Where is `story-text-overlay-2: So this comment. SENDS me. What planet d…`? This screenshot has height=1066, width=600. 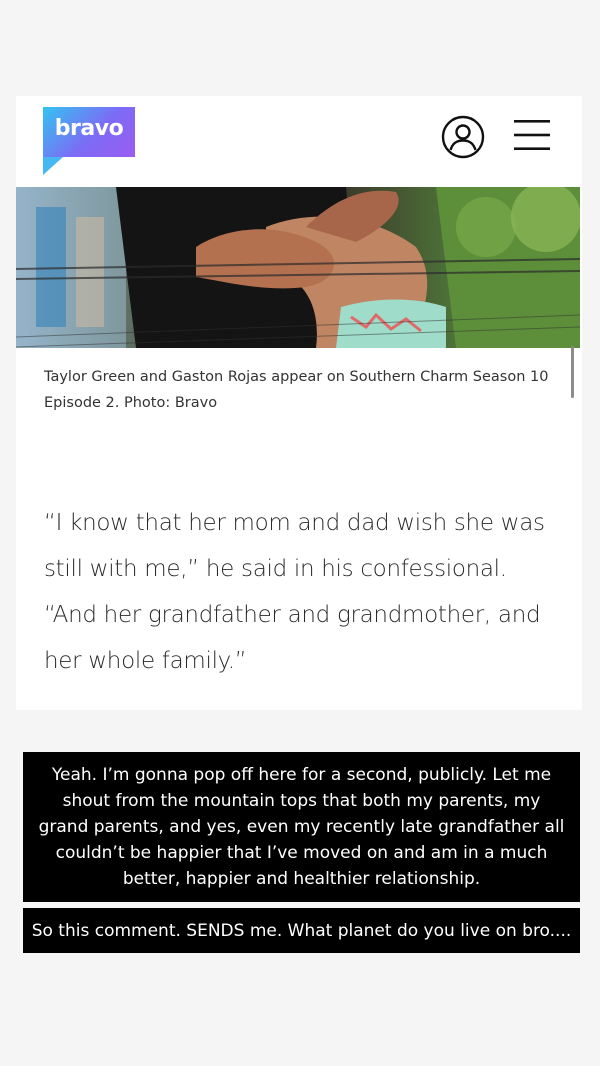
story-text-overlay-2: So this comment. SENDS me. What planet d… is located at coordinates (301, 930).